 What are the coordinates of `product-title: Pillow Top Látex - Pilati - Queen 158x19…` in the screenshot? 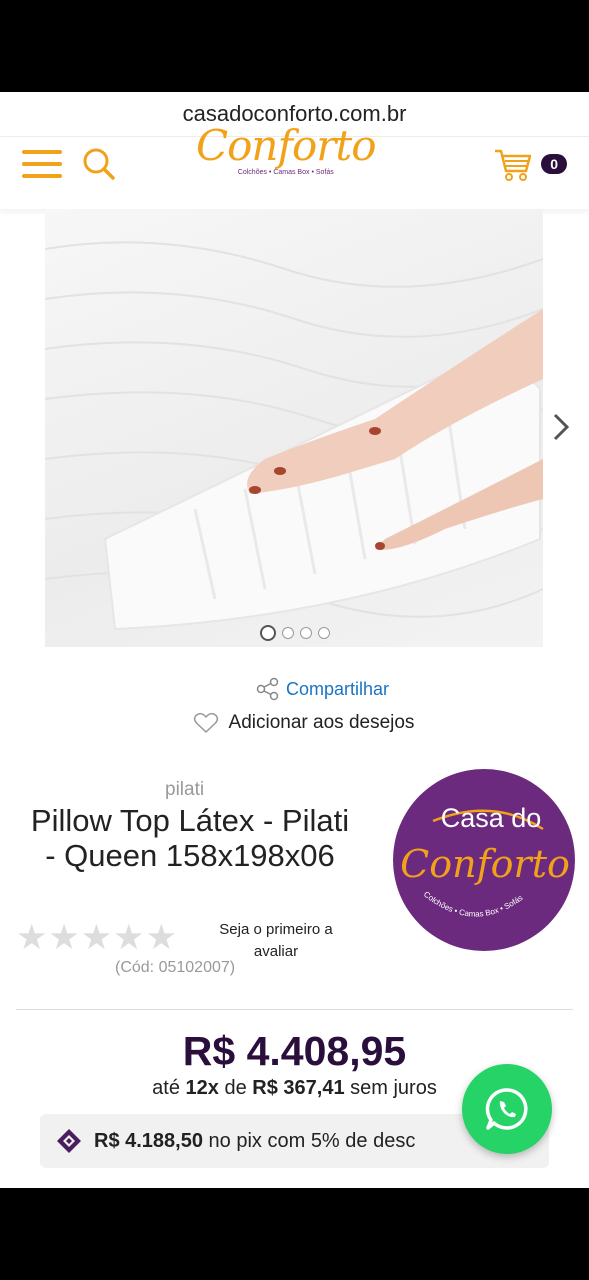 It's located at (190, 838).